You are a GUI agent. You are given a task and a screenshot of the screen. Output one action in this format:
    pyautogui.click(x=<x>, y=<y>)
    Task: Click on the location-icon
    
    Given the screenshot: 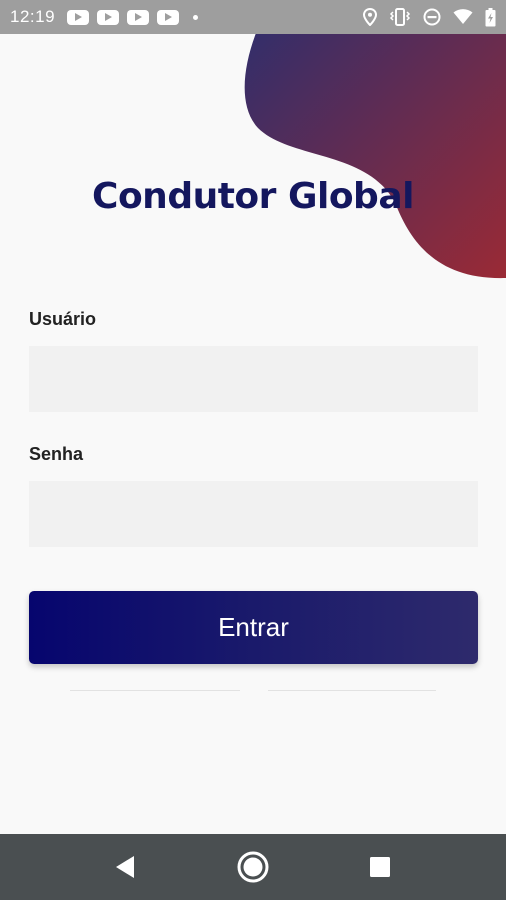 What is the action you would take?
    pyautogui.click(x=370, y=17)
    